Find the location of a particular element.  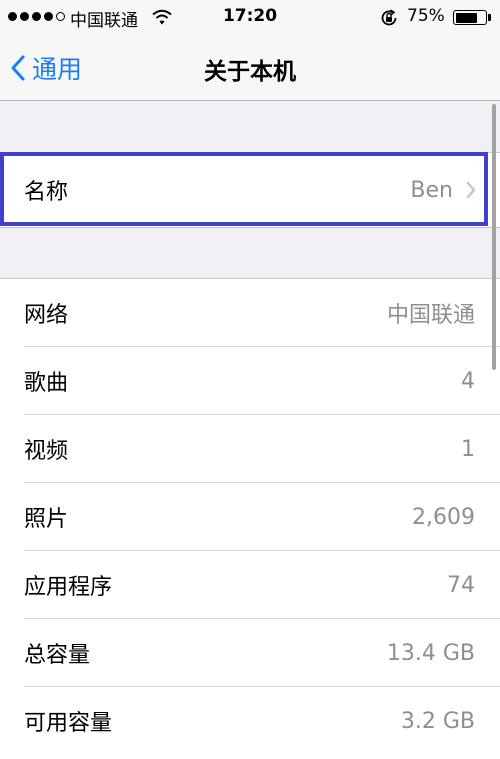

info-value: 中国联通 is located at coordinates (430, 315).